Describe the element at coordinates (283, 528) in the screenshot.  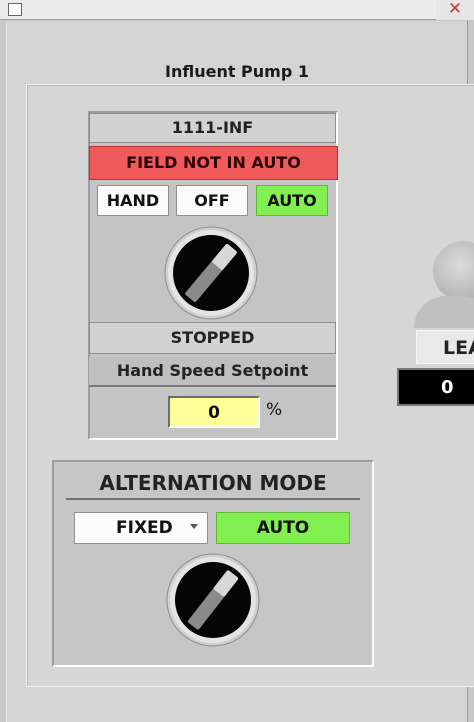
I see `alternation-status-indicator: AUTO` at that location.